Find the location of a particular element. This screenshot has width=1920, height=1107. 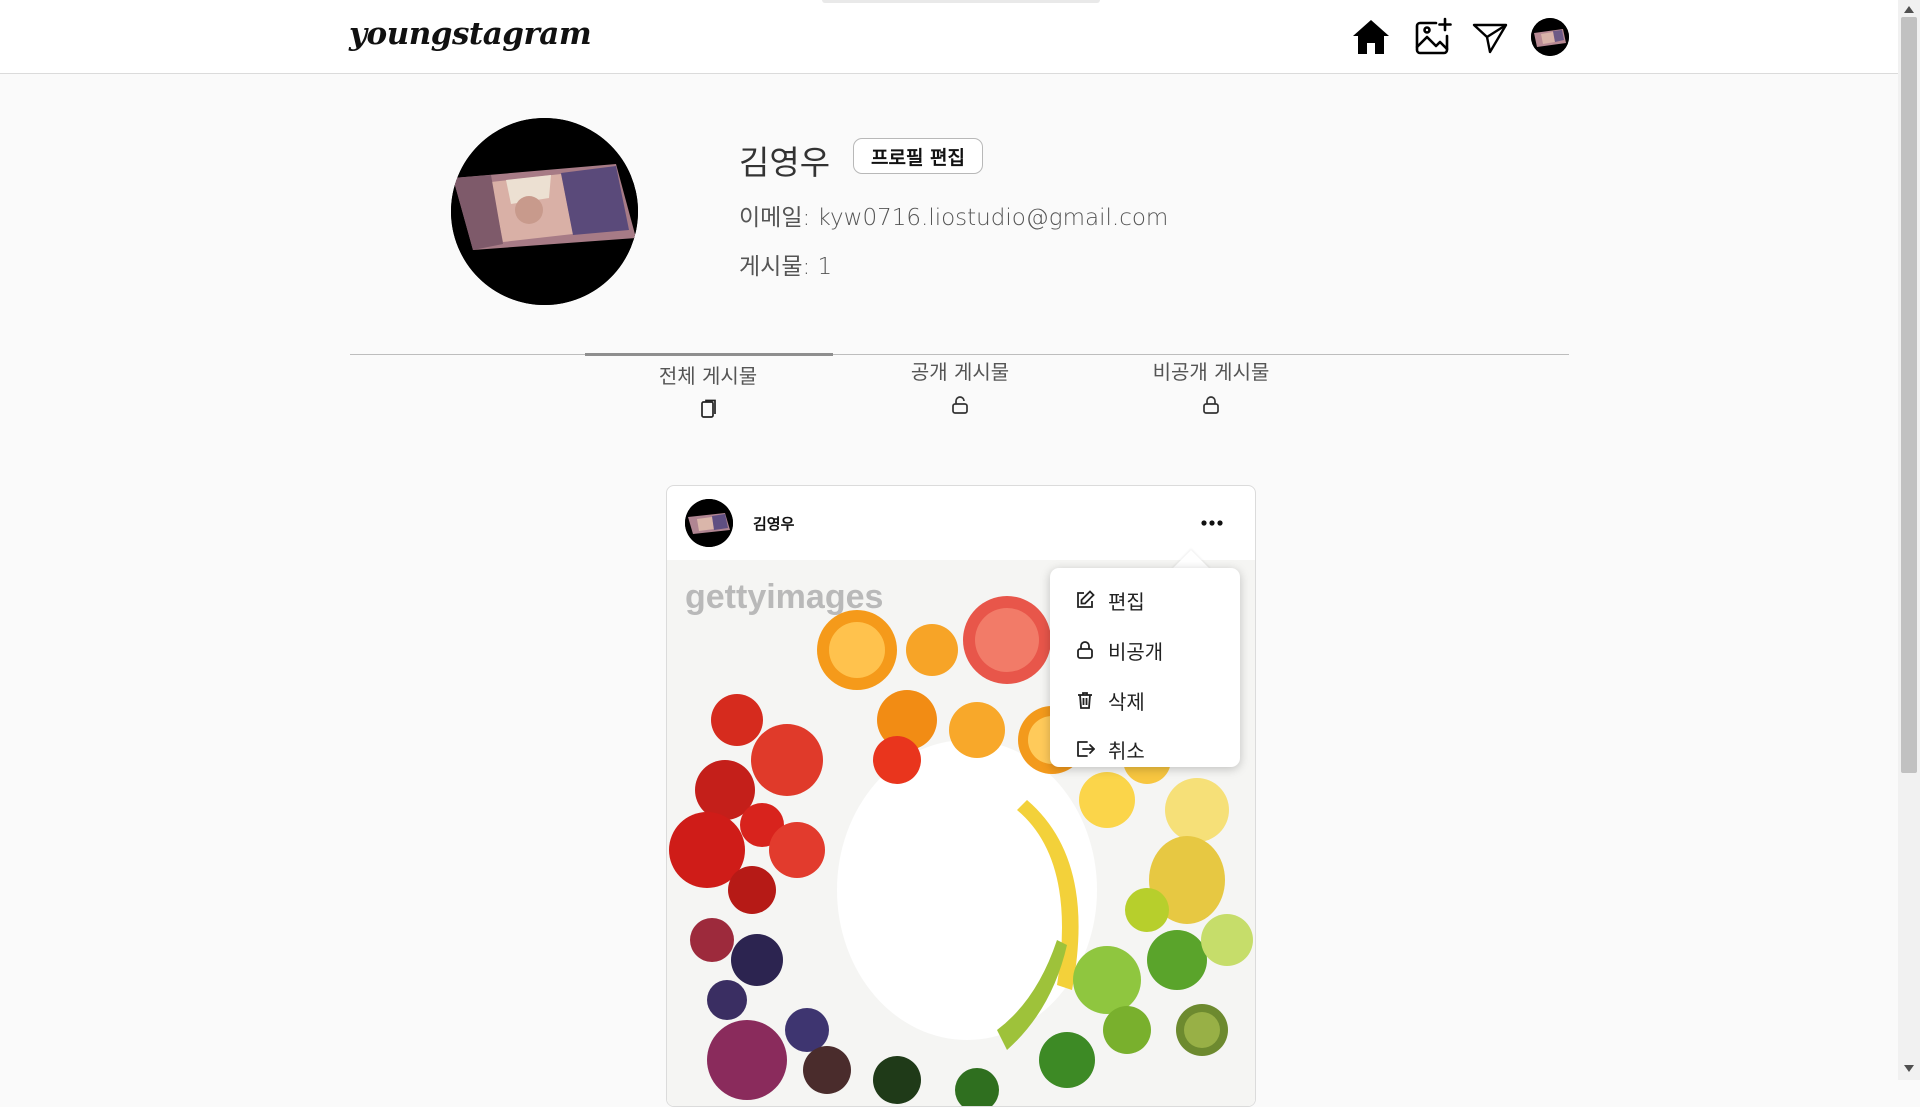

menu-item-label: 삭제 is located at coordinates (1126, 701).